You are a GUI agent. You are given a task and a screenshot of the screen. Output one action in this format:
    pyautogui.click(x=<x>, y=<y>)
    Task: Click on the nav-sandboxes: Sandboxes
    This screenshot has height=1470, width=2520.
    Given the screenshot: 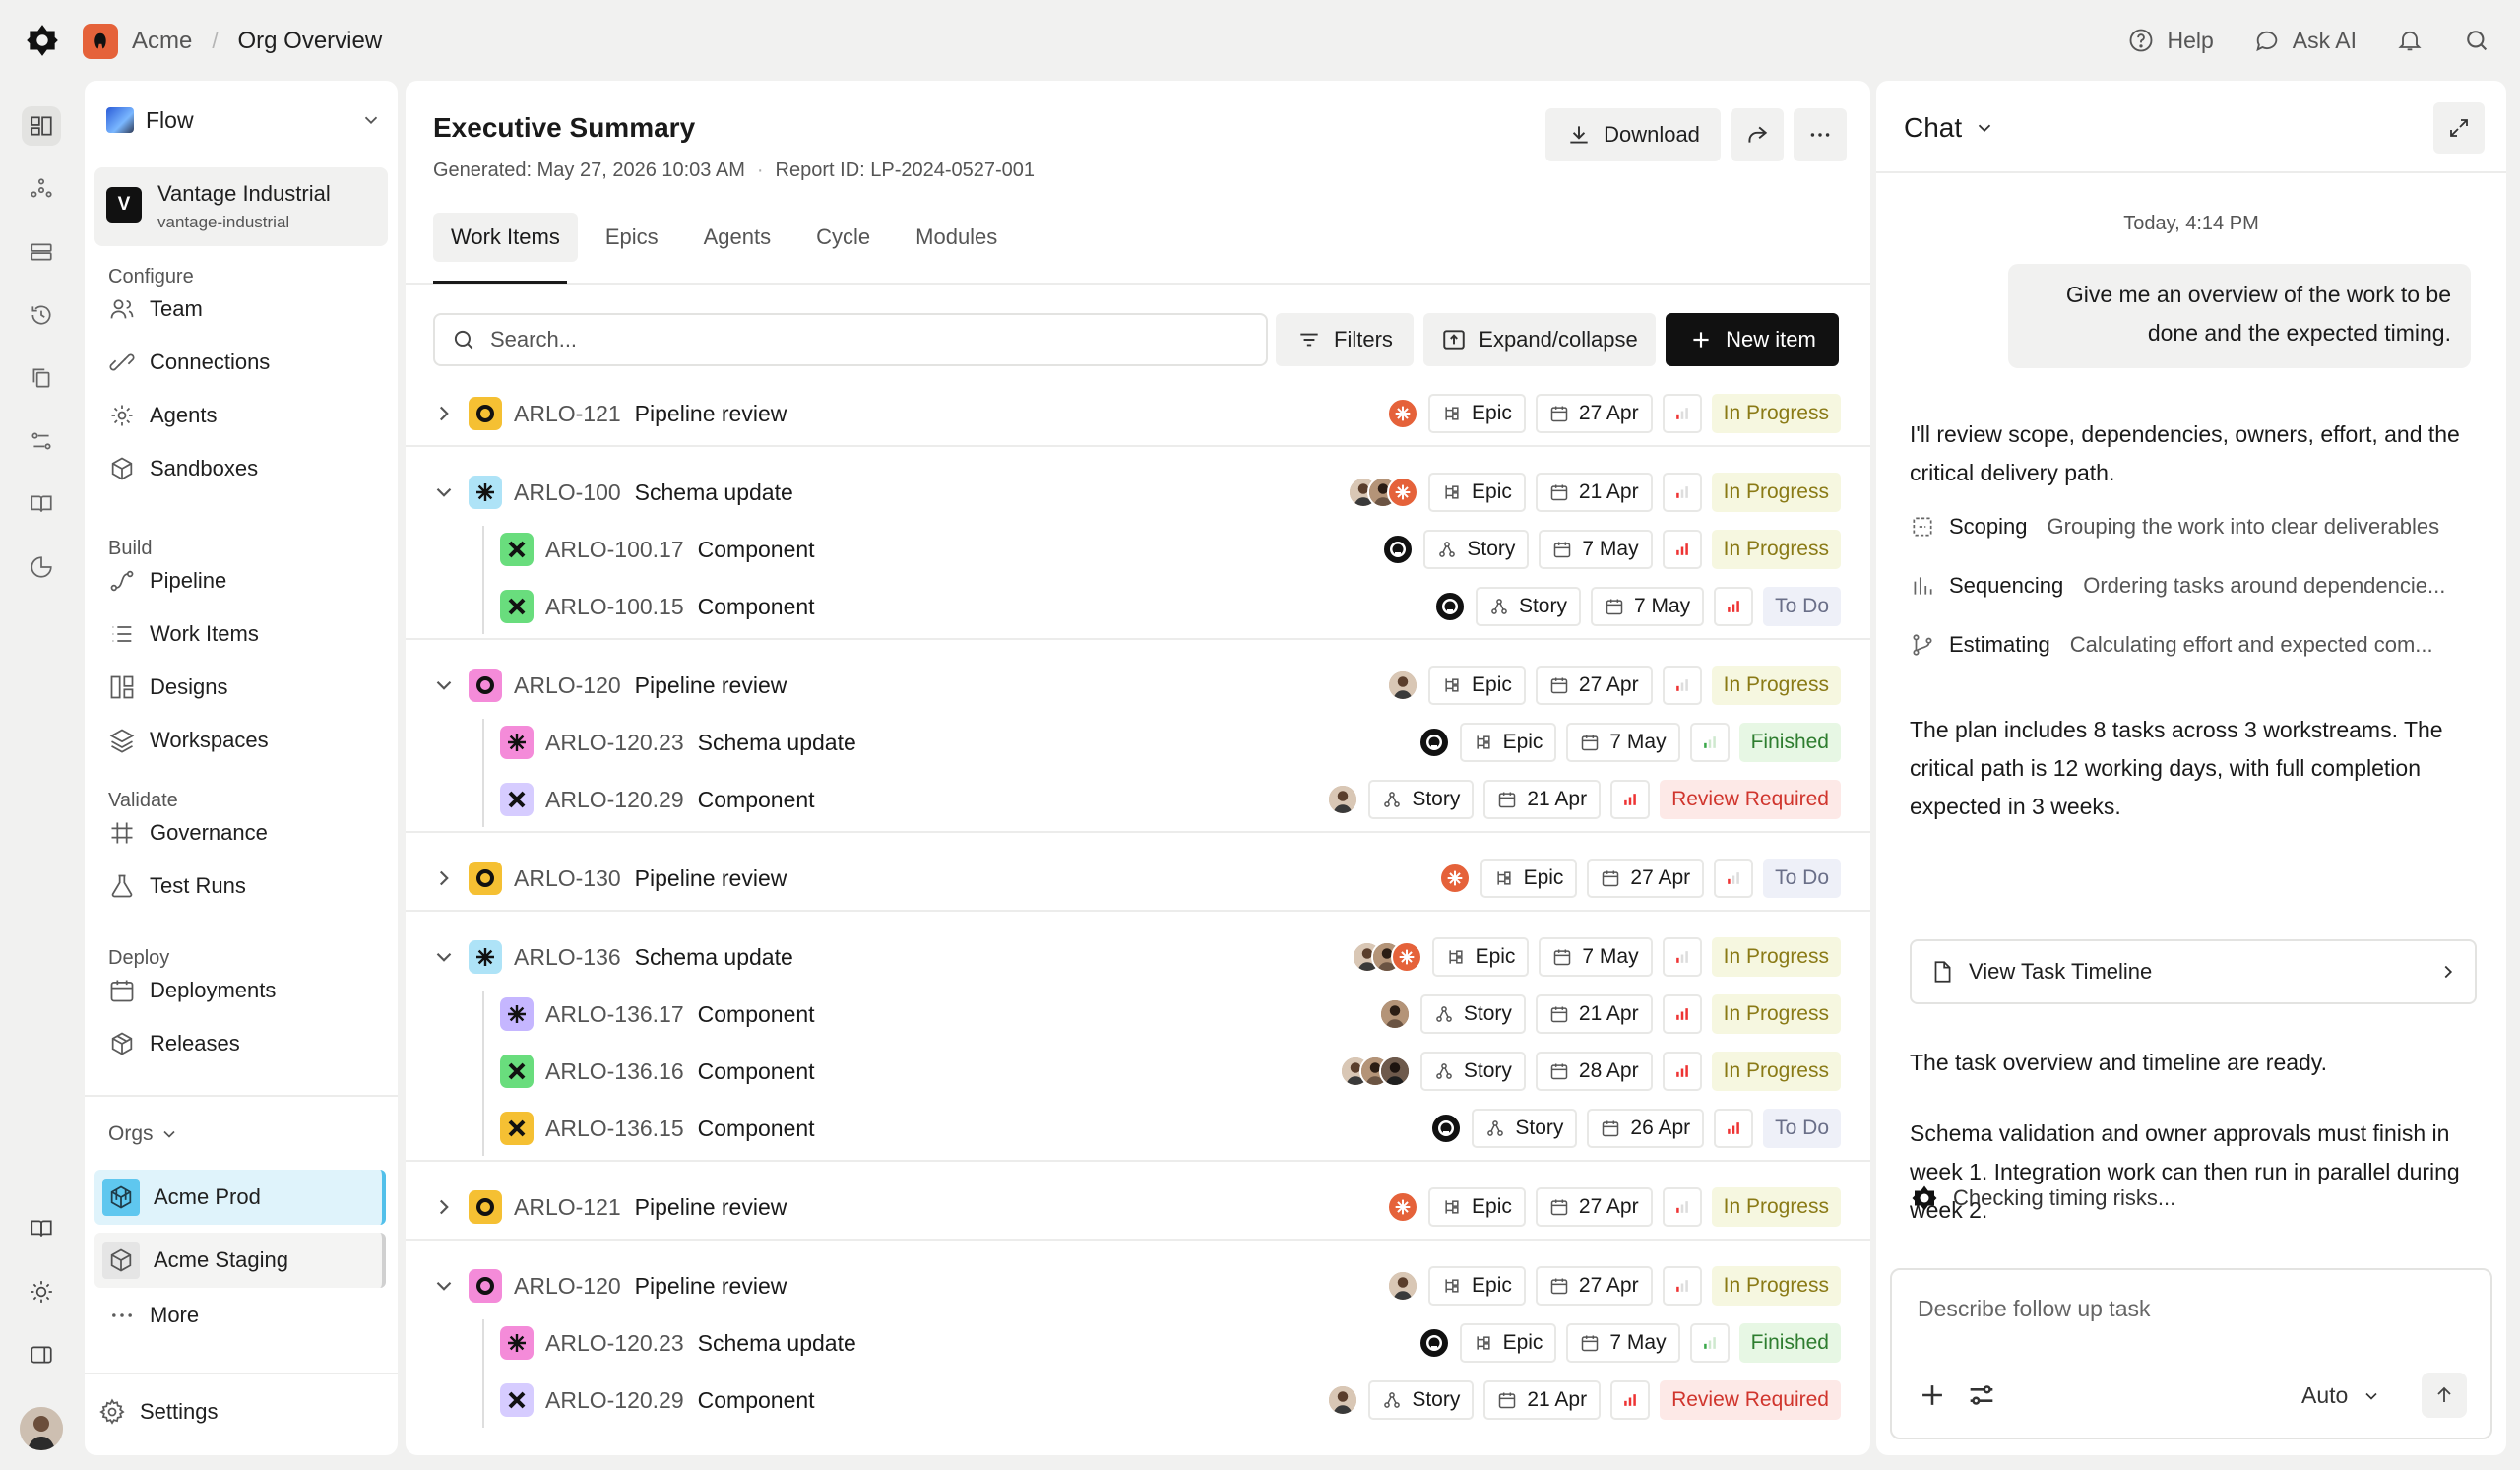 What is the action you would take?
    pyautogui.click(x=183, y=468)
    